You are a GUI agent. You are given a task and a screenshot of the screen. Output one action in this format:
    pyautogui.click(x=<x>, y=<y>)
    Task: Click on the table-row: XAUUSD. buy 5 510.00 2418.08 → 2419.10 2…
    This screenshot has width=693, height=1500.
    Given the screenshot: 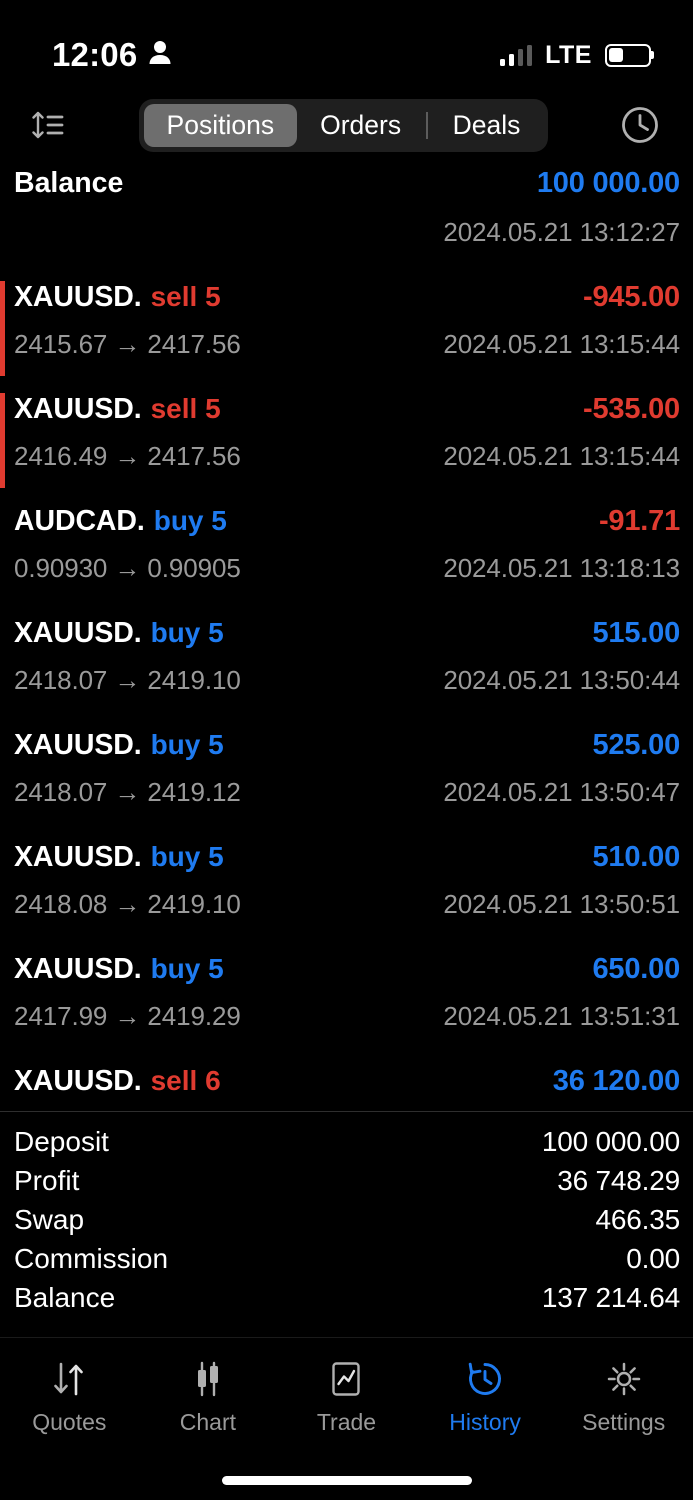 What is the action you would take?
    pyautogui.click(x=346, y=888)
    